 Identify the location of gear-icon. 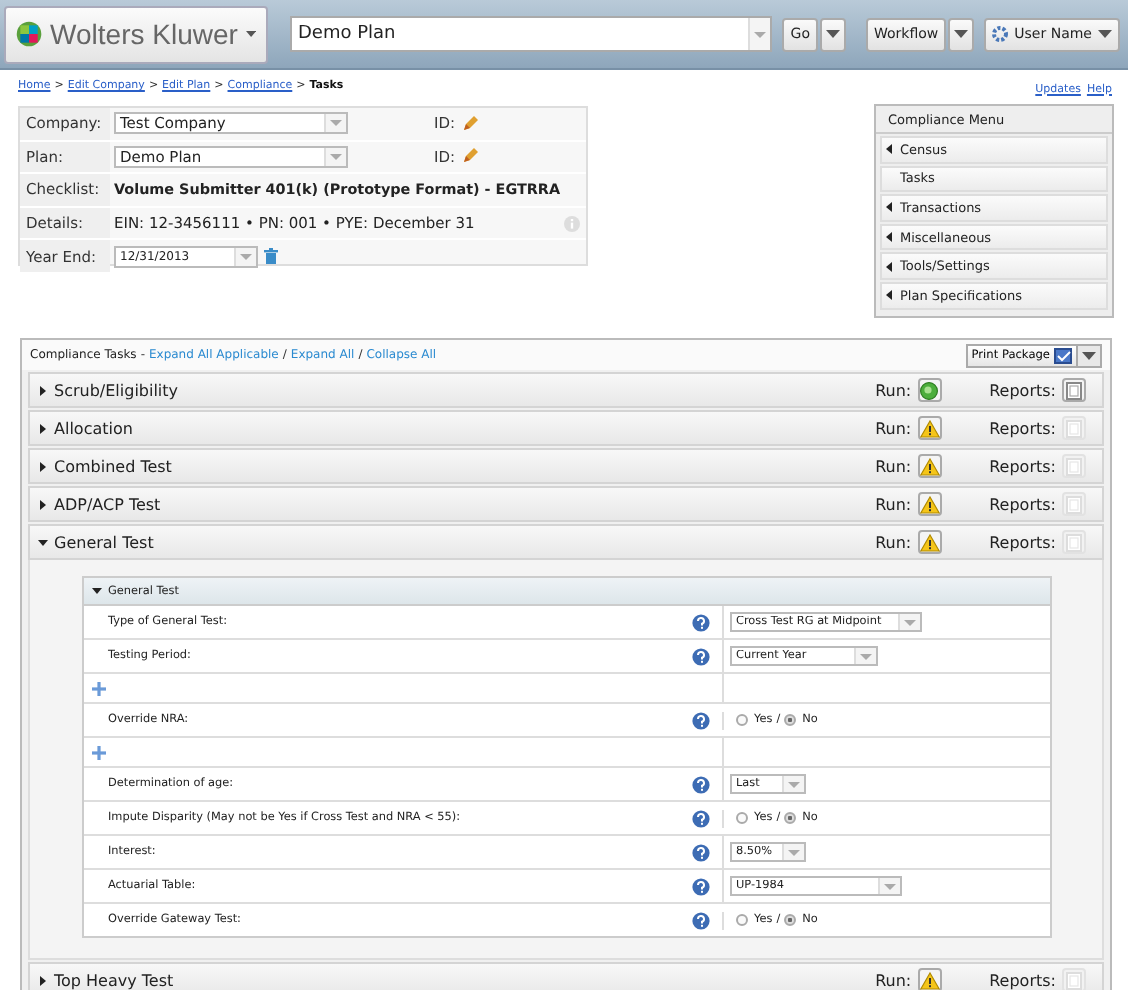
(1000, 34).